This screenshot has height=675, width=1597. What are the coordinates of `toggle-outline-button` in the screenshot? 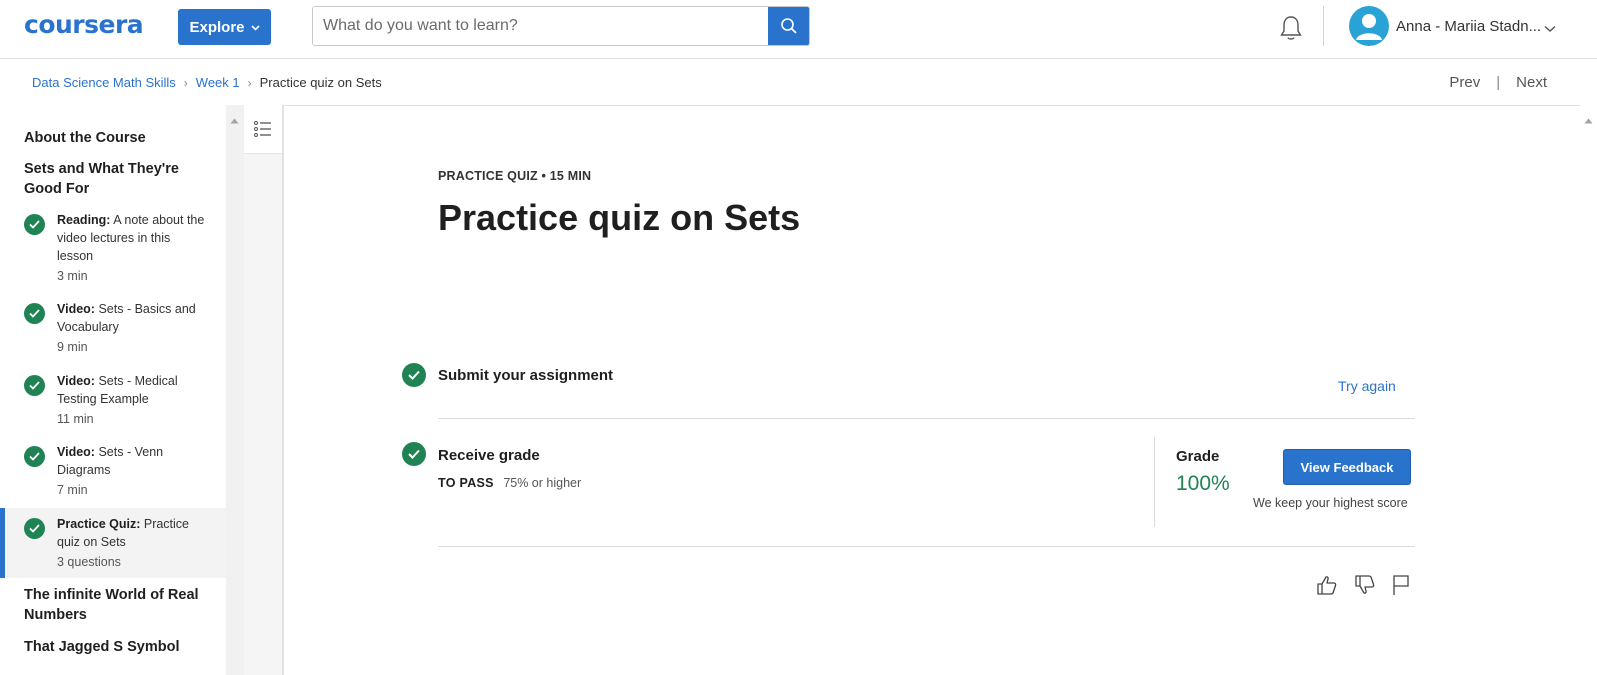 It's located at (263, 129).